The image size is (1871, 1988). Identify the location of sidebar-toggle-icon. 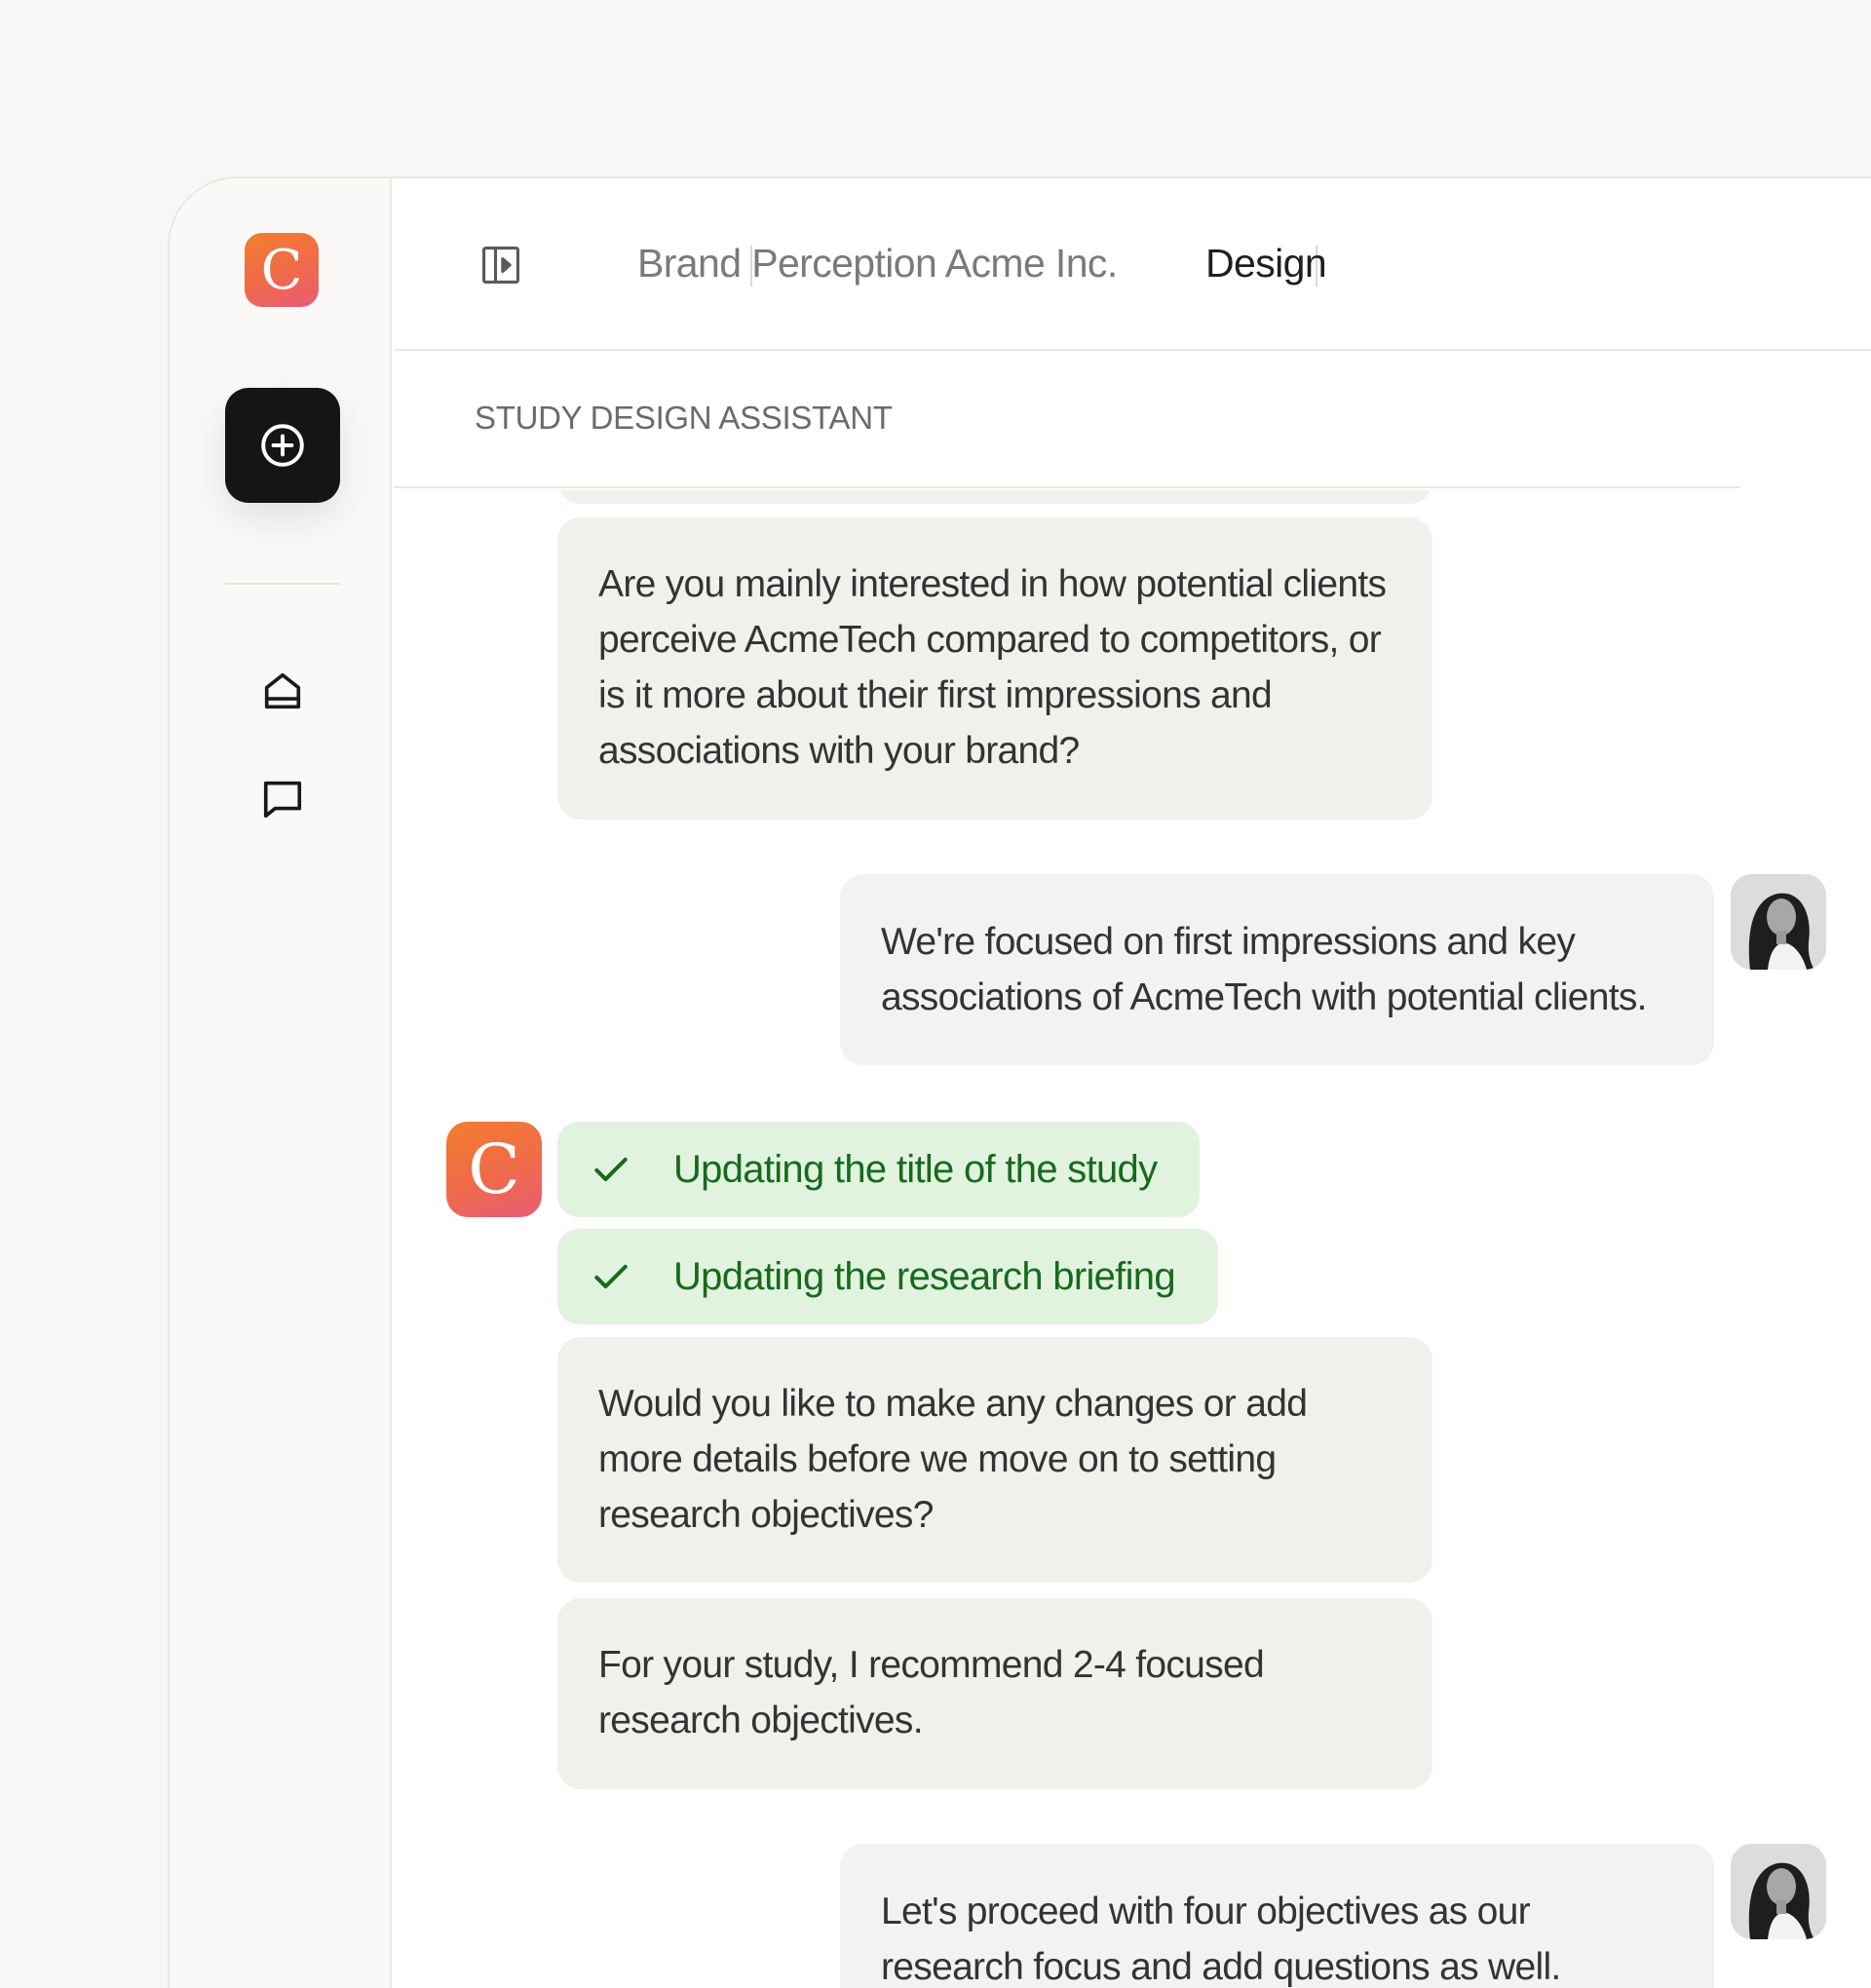
(500, 266).